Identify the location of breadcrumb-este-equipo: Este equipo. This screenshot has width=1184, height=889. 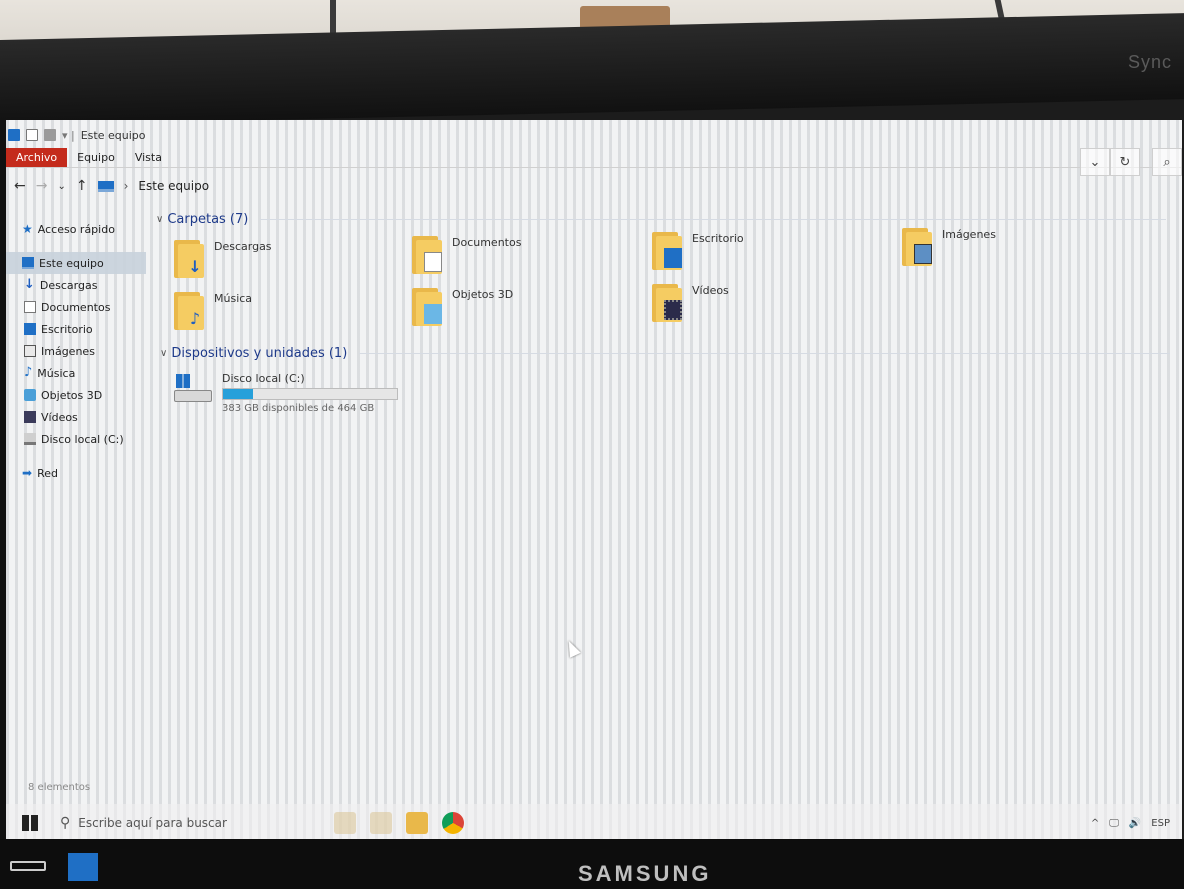
(173, 186).